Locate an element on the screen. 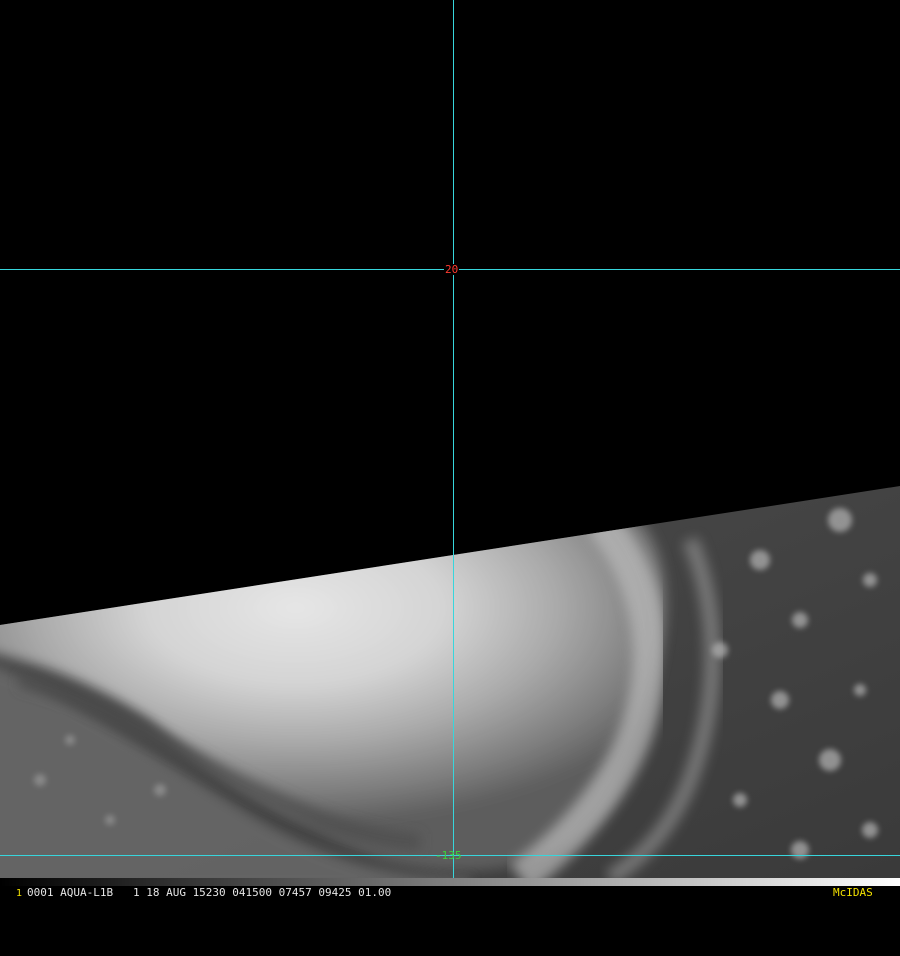 The height and width of the screenshot is (956, 900). latitude-label: 20 is located at coordinates (452, 269).